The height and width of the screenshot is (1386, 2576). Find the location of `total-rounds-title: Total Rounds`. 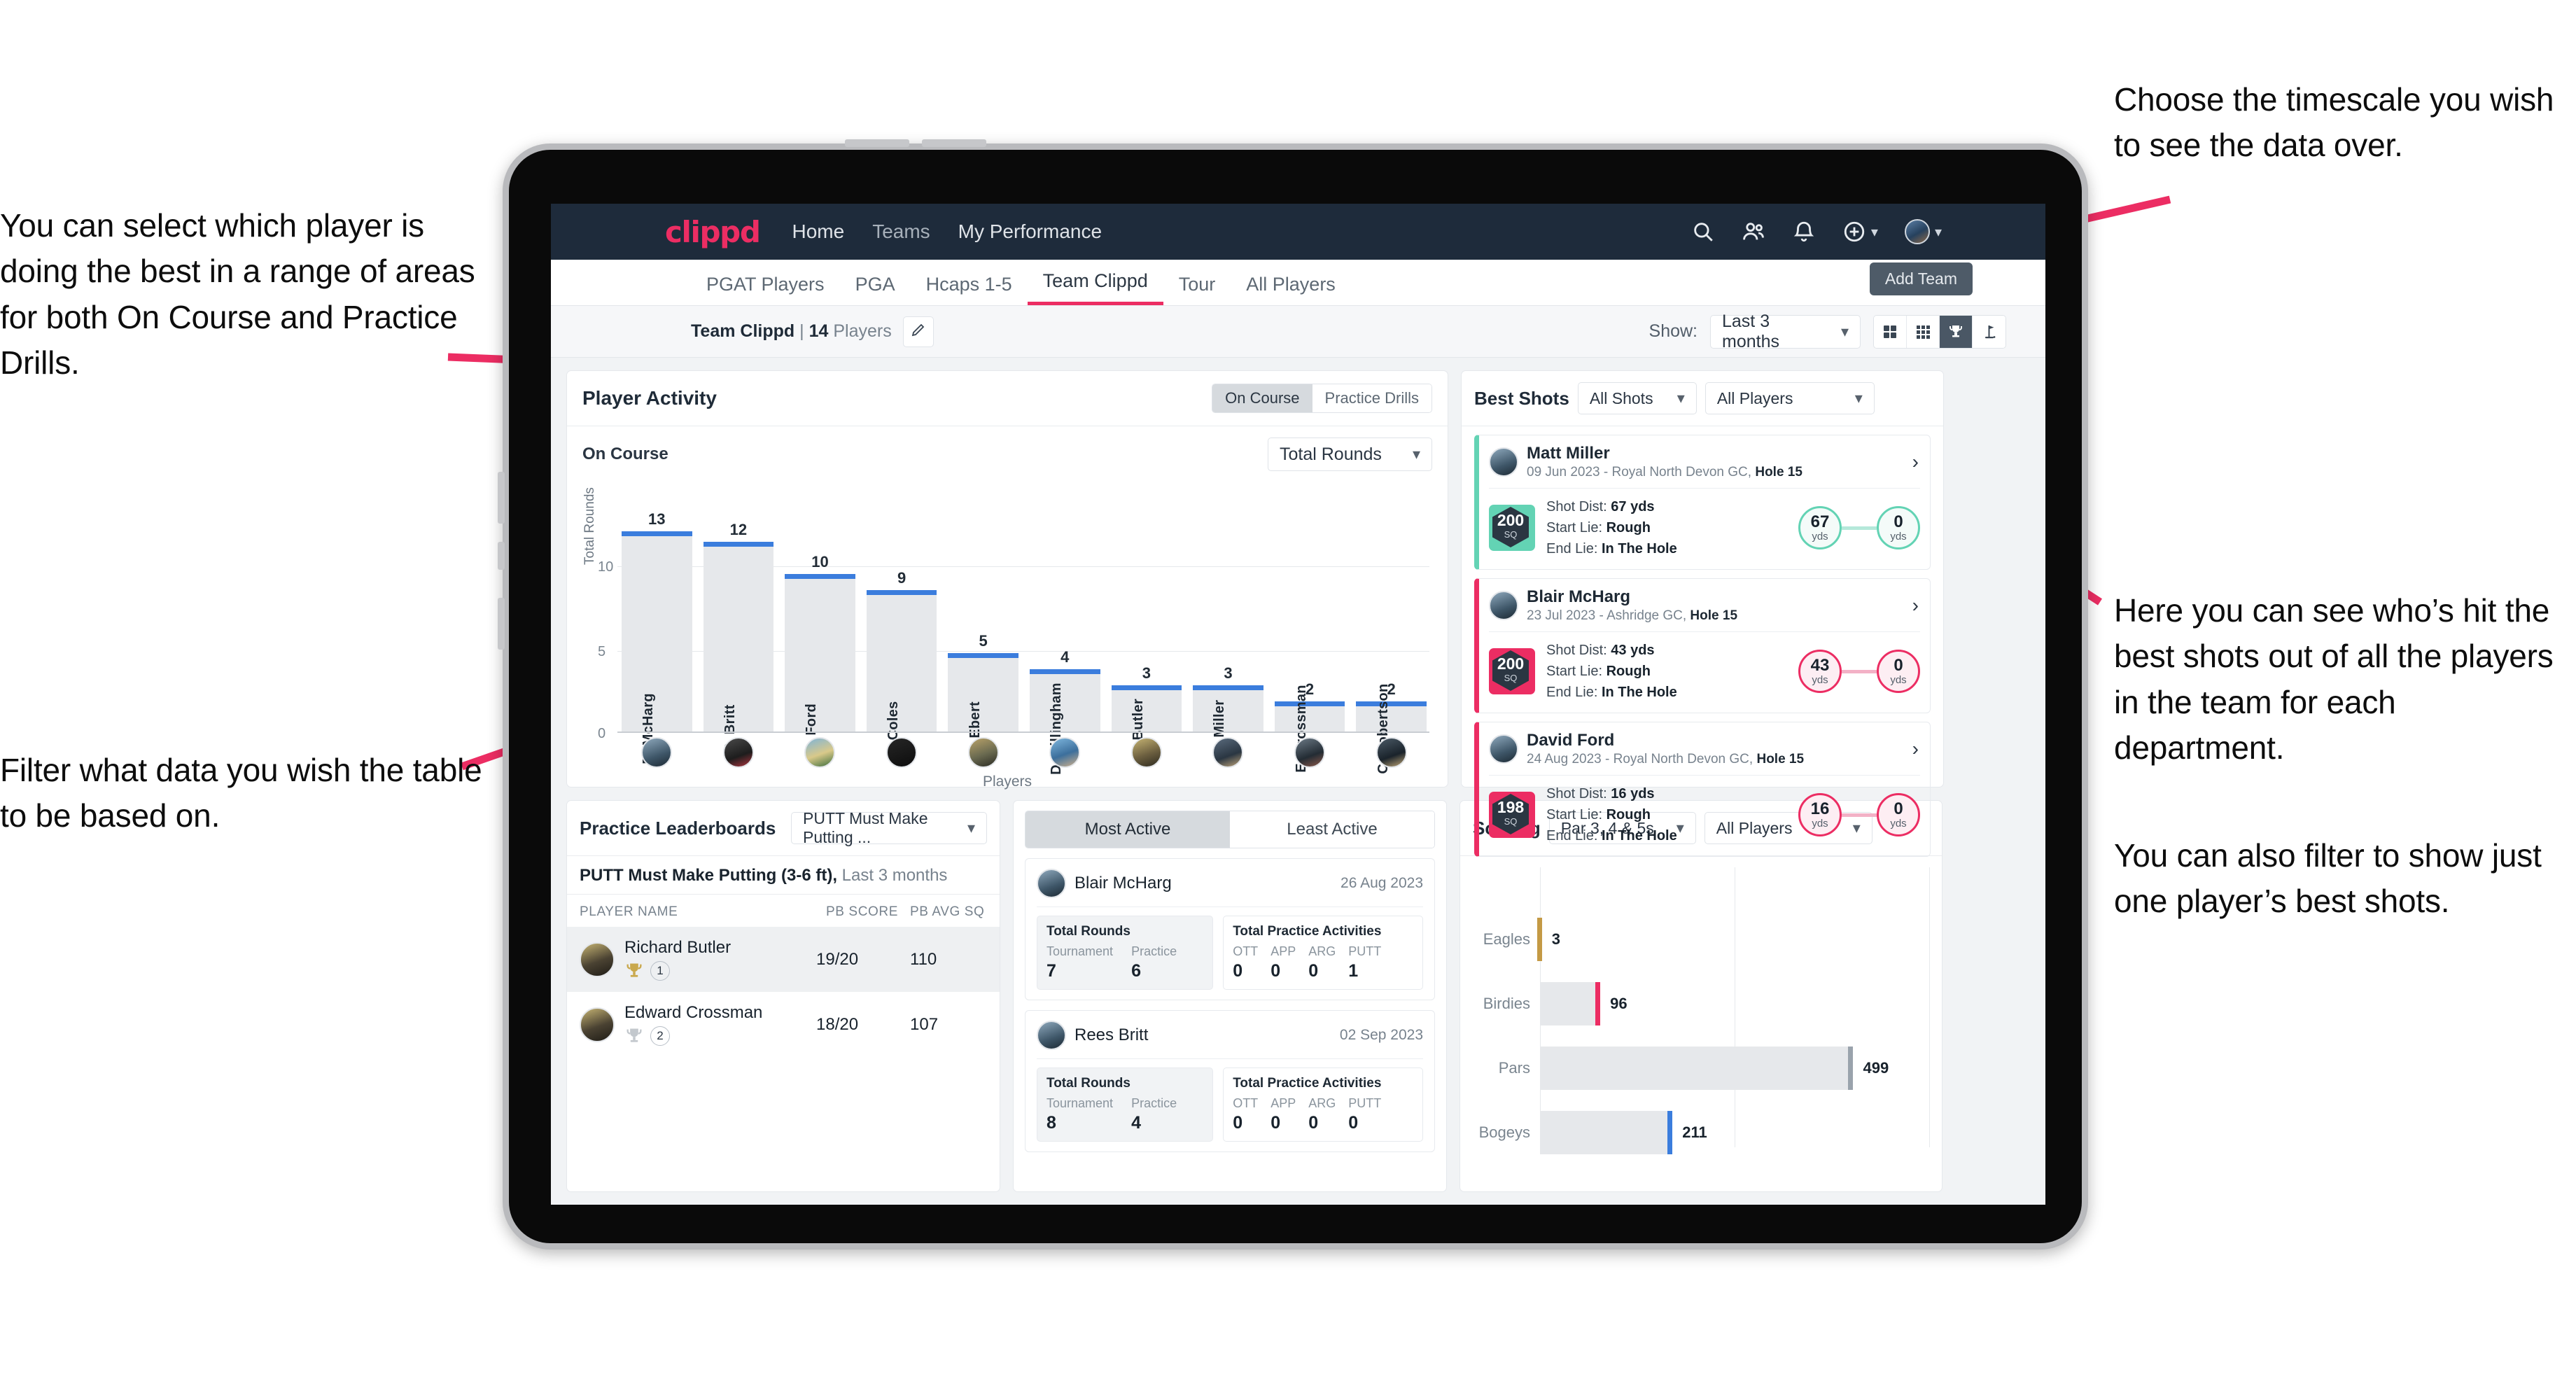

total-rounds-title: Total Rounds is located at coordinates (1088, 1083).